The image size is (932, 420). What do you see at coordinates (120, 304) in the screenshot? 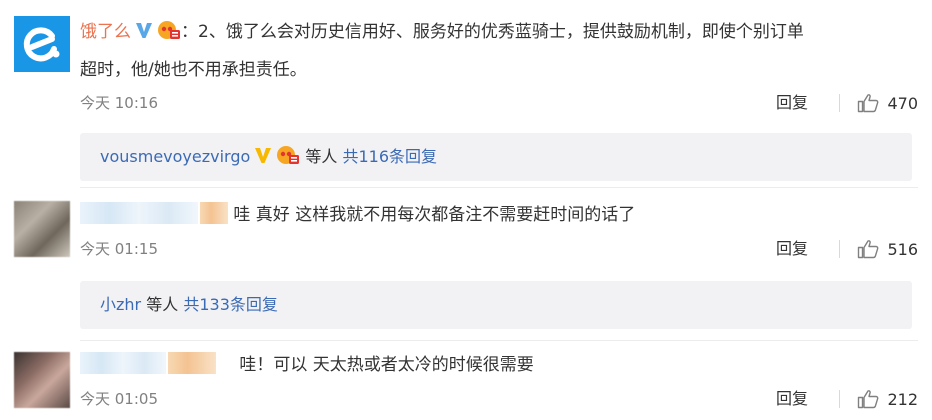
I see `reply-summary-user: 小zhr` at bounding box center [120, 304].